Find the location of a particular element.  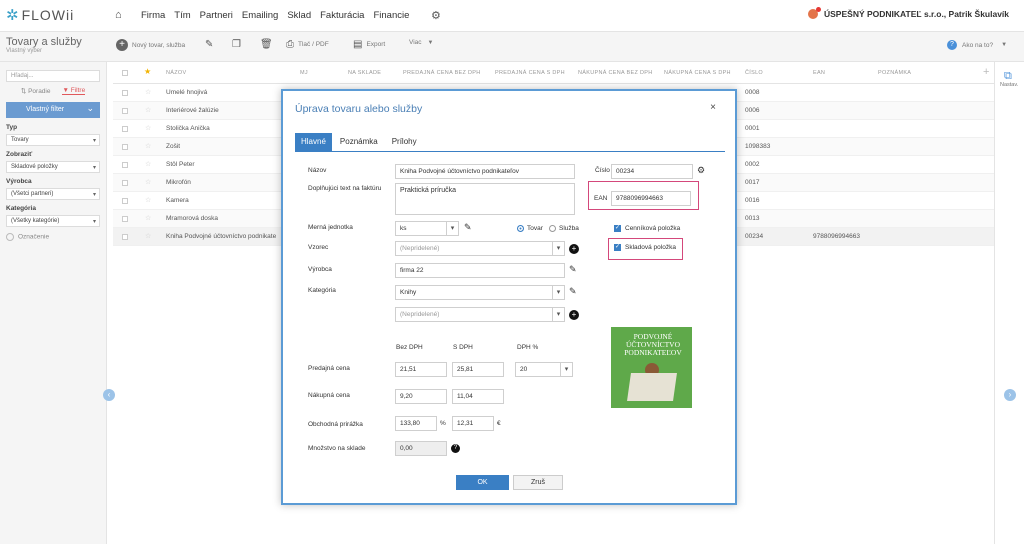

col-unit: MJ is located at coordinates (304, 73).